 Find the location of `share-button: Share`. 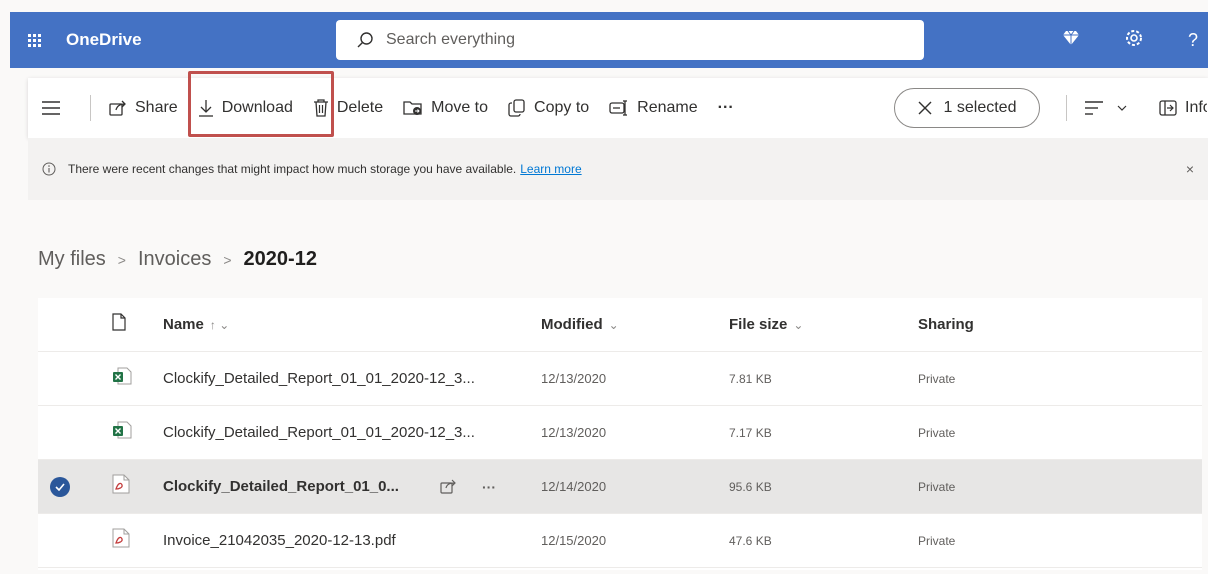

share-button: Share is located at coordinates (143, 108).